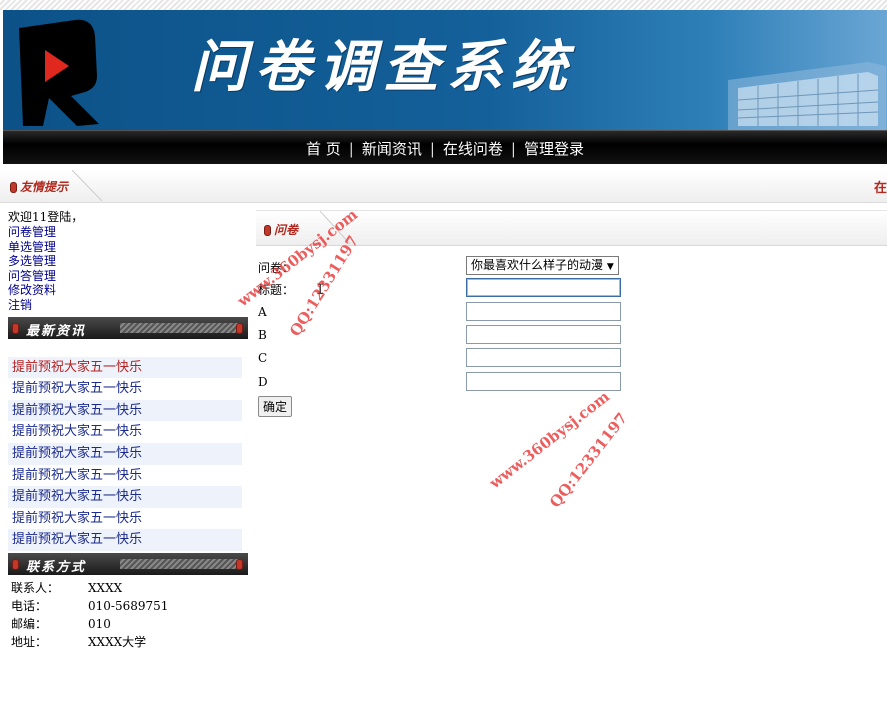 This screenshot has height=701, width=887. What do you see at coordinates (99, 623) in the screenshot?
I see `contact-value: 010` at bounding box center [99, 623].